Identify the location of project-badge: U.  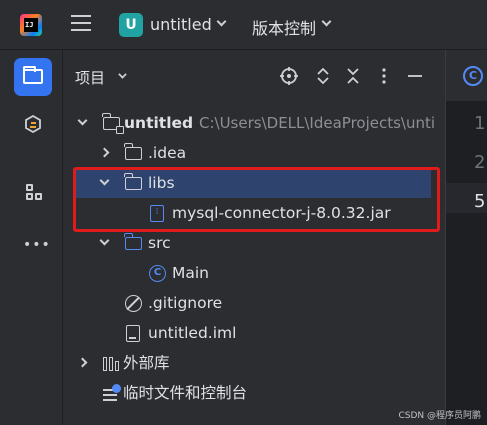
(131, 25).